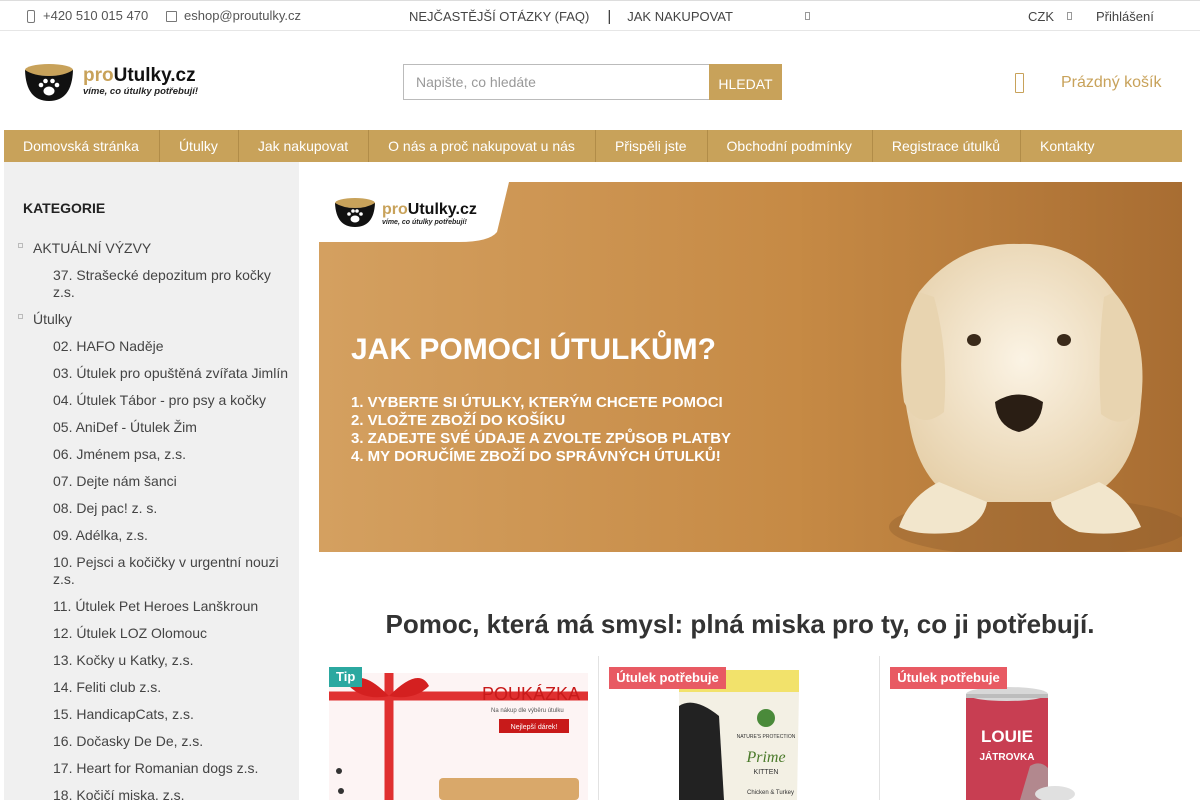 The image size is (1200, 800). Describe the element at coordinates (765, 757) in the screenshot. I see `package-name: Prime` at that location.